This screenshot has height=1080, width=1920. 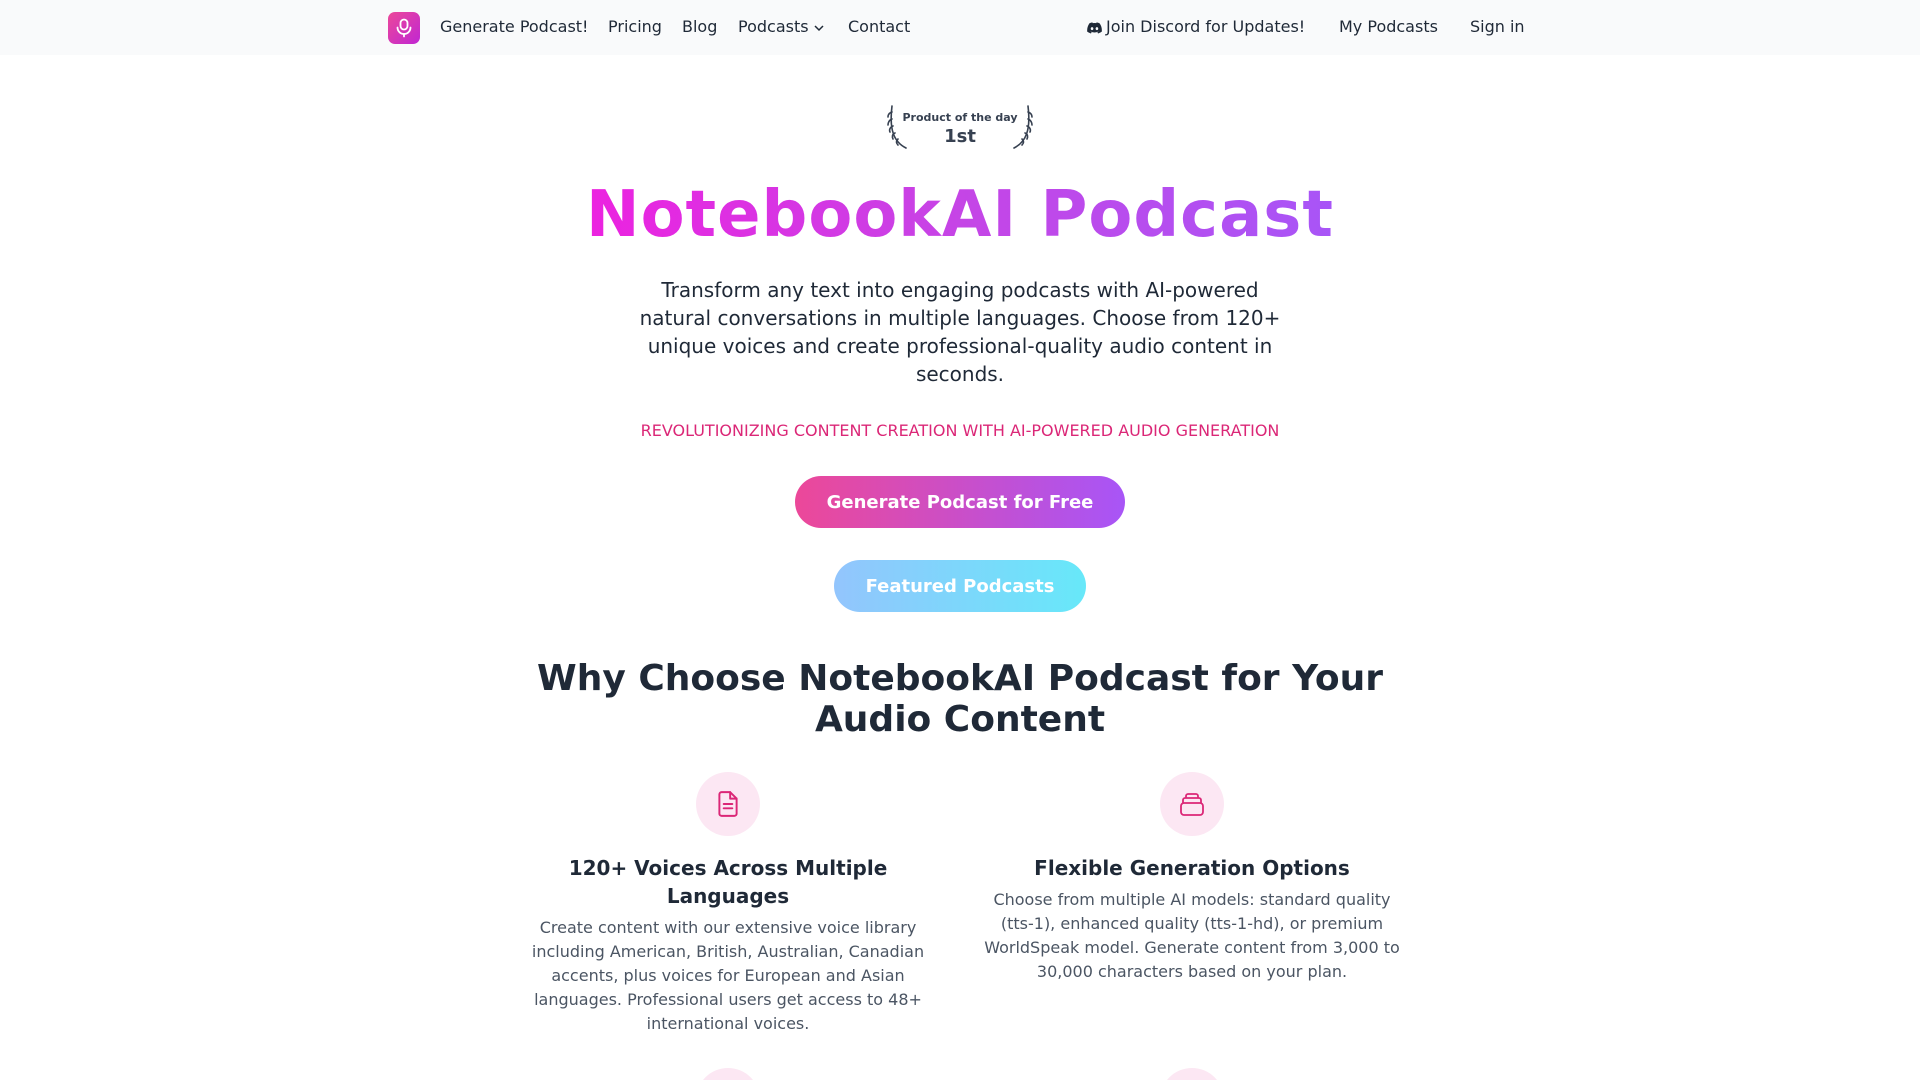 What do you see at coordinates (1094, 27) in the screenshot?
I see `discord-icon` at bounding box center [1094, 27].